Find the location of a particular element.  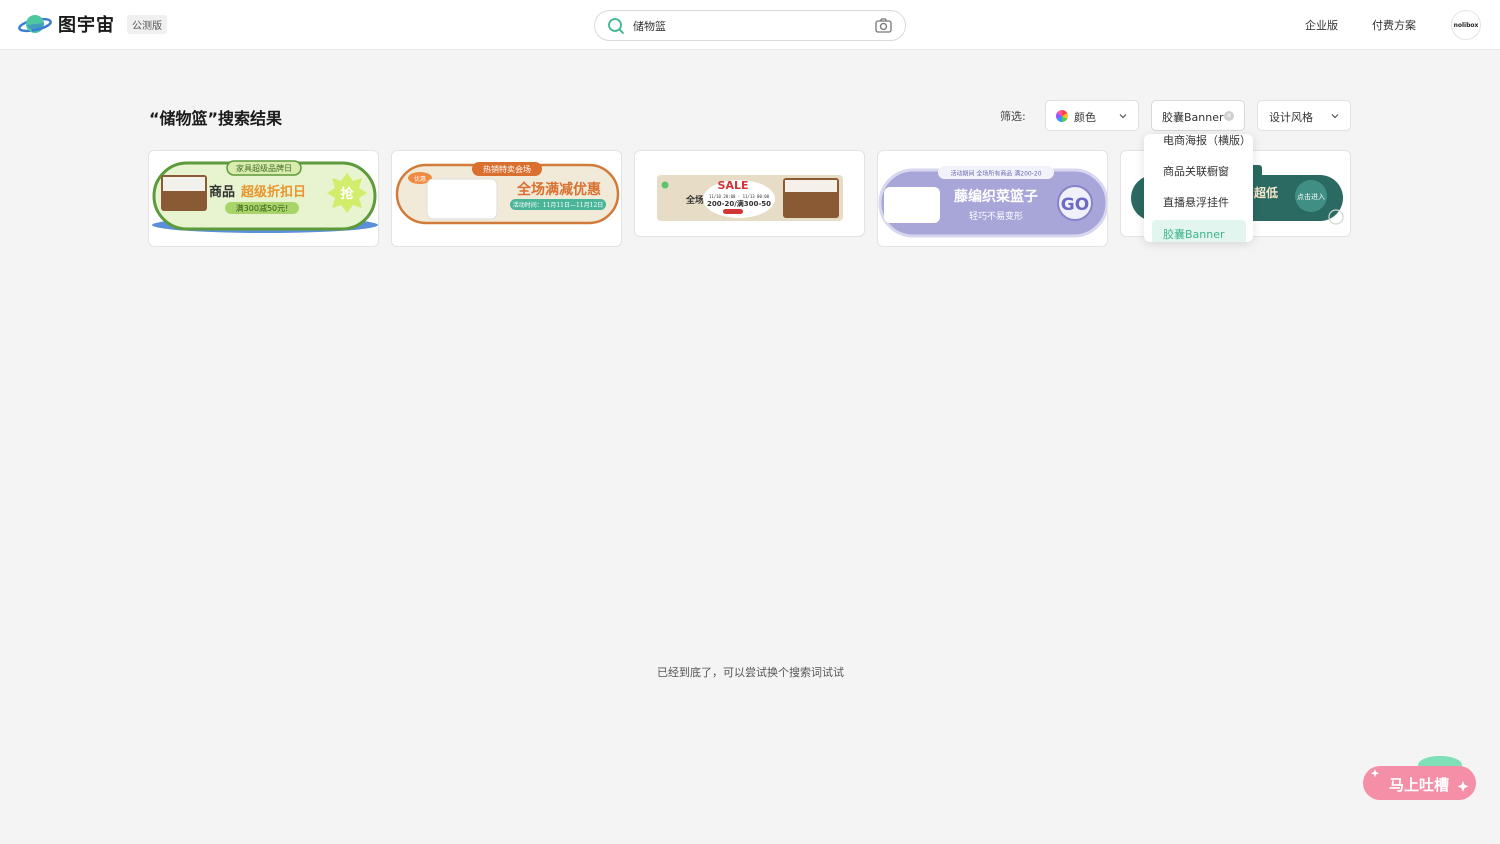

page-title: “储物篮”搜索结果 is located at coordinates (216, 118).